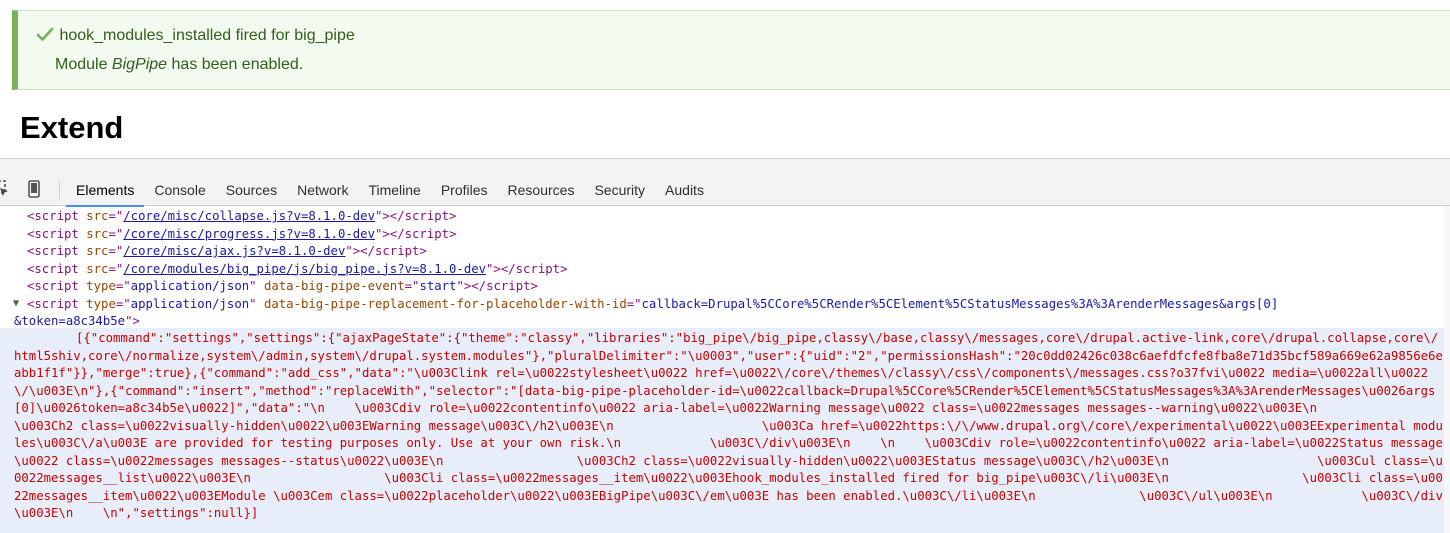 Image resolution: width=1450 pixels, height=533 pixels. I want to click on tab-audits: Audits, so click(684, 190).